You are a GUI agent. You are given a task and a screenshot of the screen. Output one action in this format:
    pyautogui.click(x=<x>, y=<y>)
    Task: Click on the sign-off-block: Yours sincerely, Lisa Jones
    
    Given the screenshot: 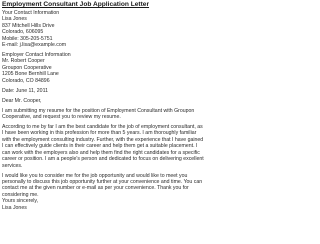 What is the action you would take?
    pyautogui.click(x=103, y=204)
    